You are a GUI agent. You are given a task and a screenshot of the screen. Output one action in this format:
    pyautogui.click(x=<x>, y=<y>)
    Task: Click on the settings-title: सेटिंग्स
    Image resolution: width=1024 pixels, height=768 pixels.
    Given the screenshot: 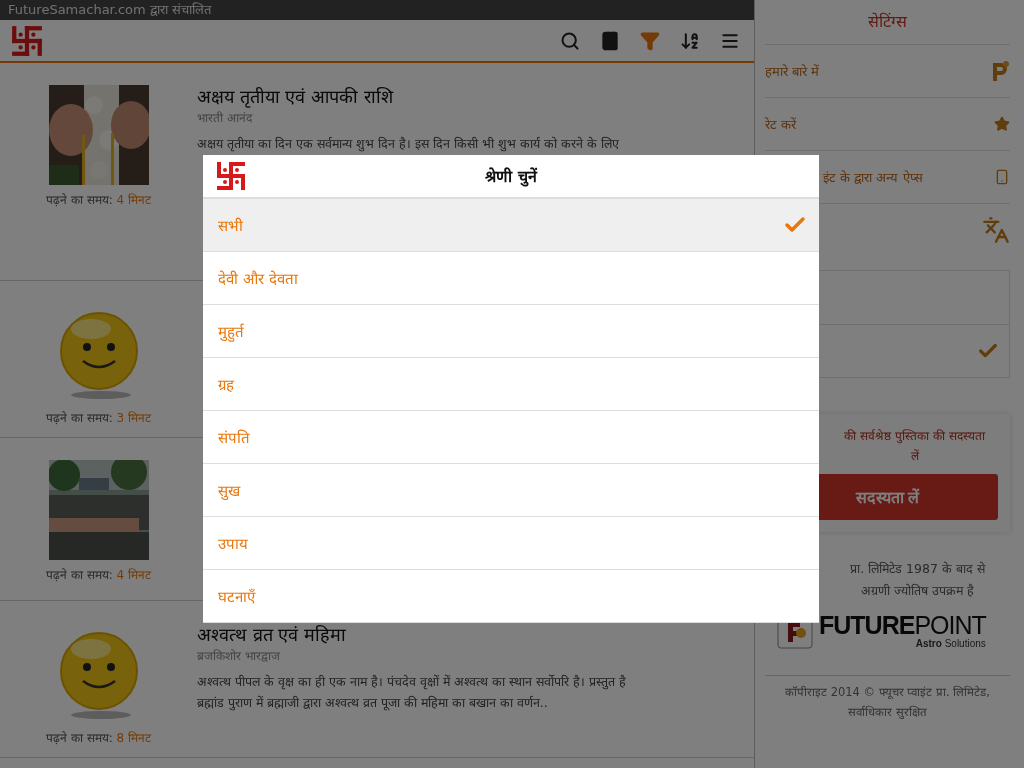 What is the action you would take?
    pyautogui.click(x=887, y=22)
    